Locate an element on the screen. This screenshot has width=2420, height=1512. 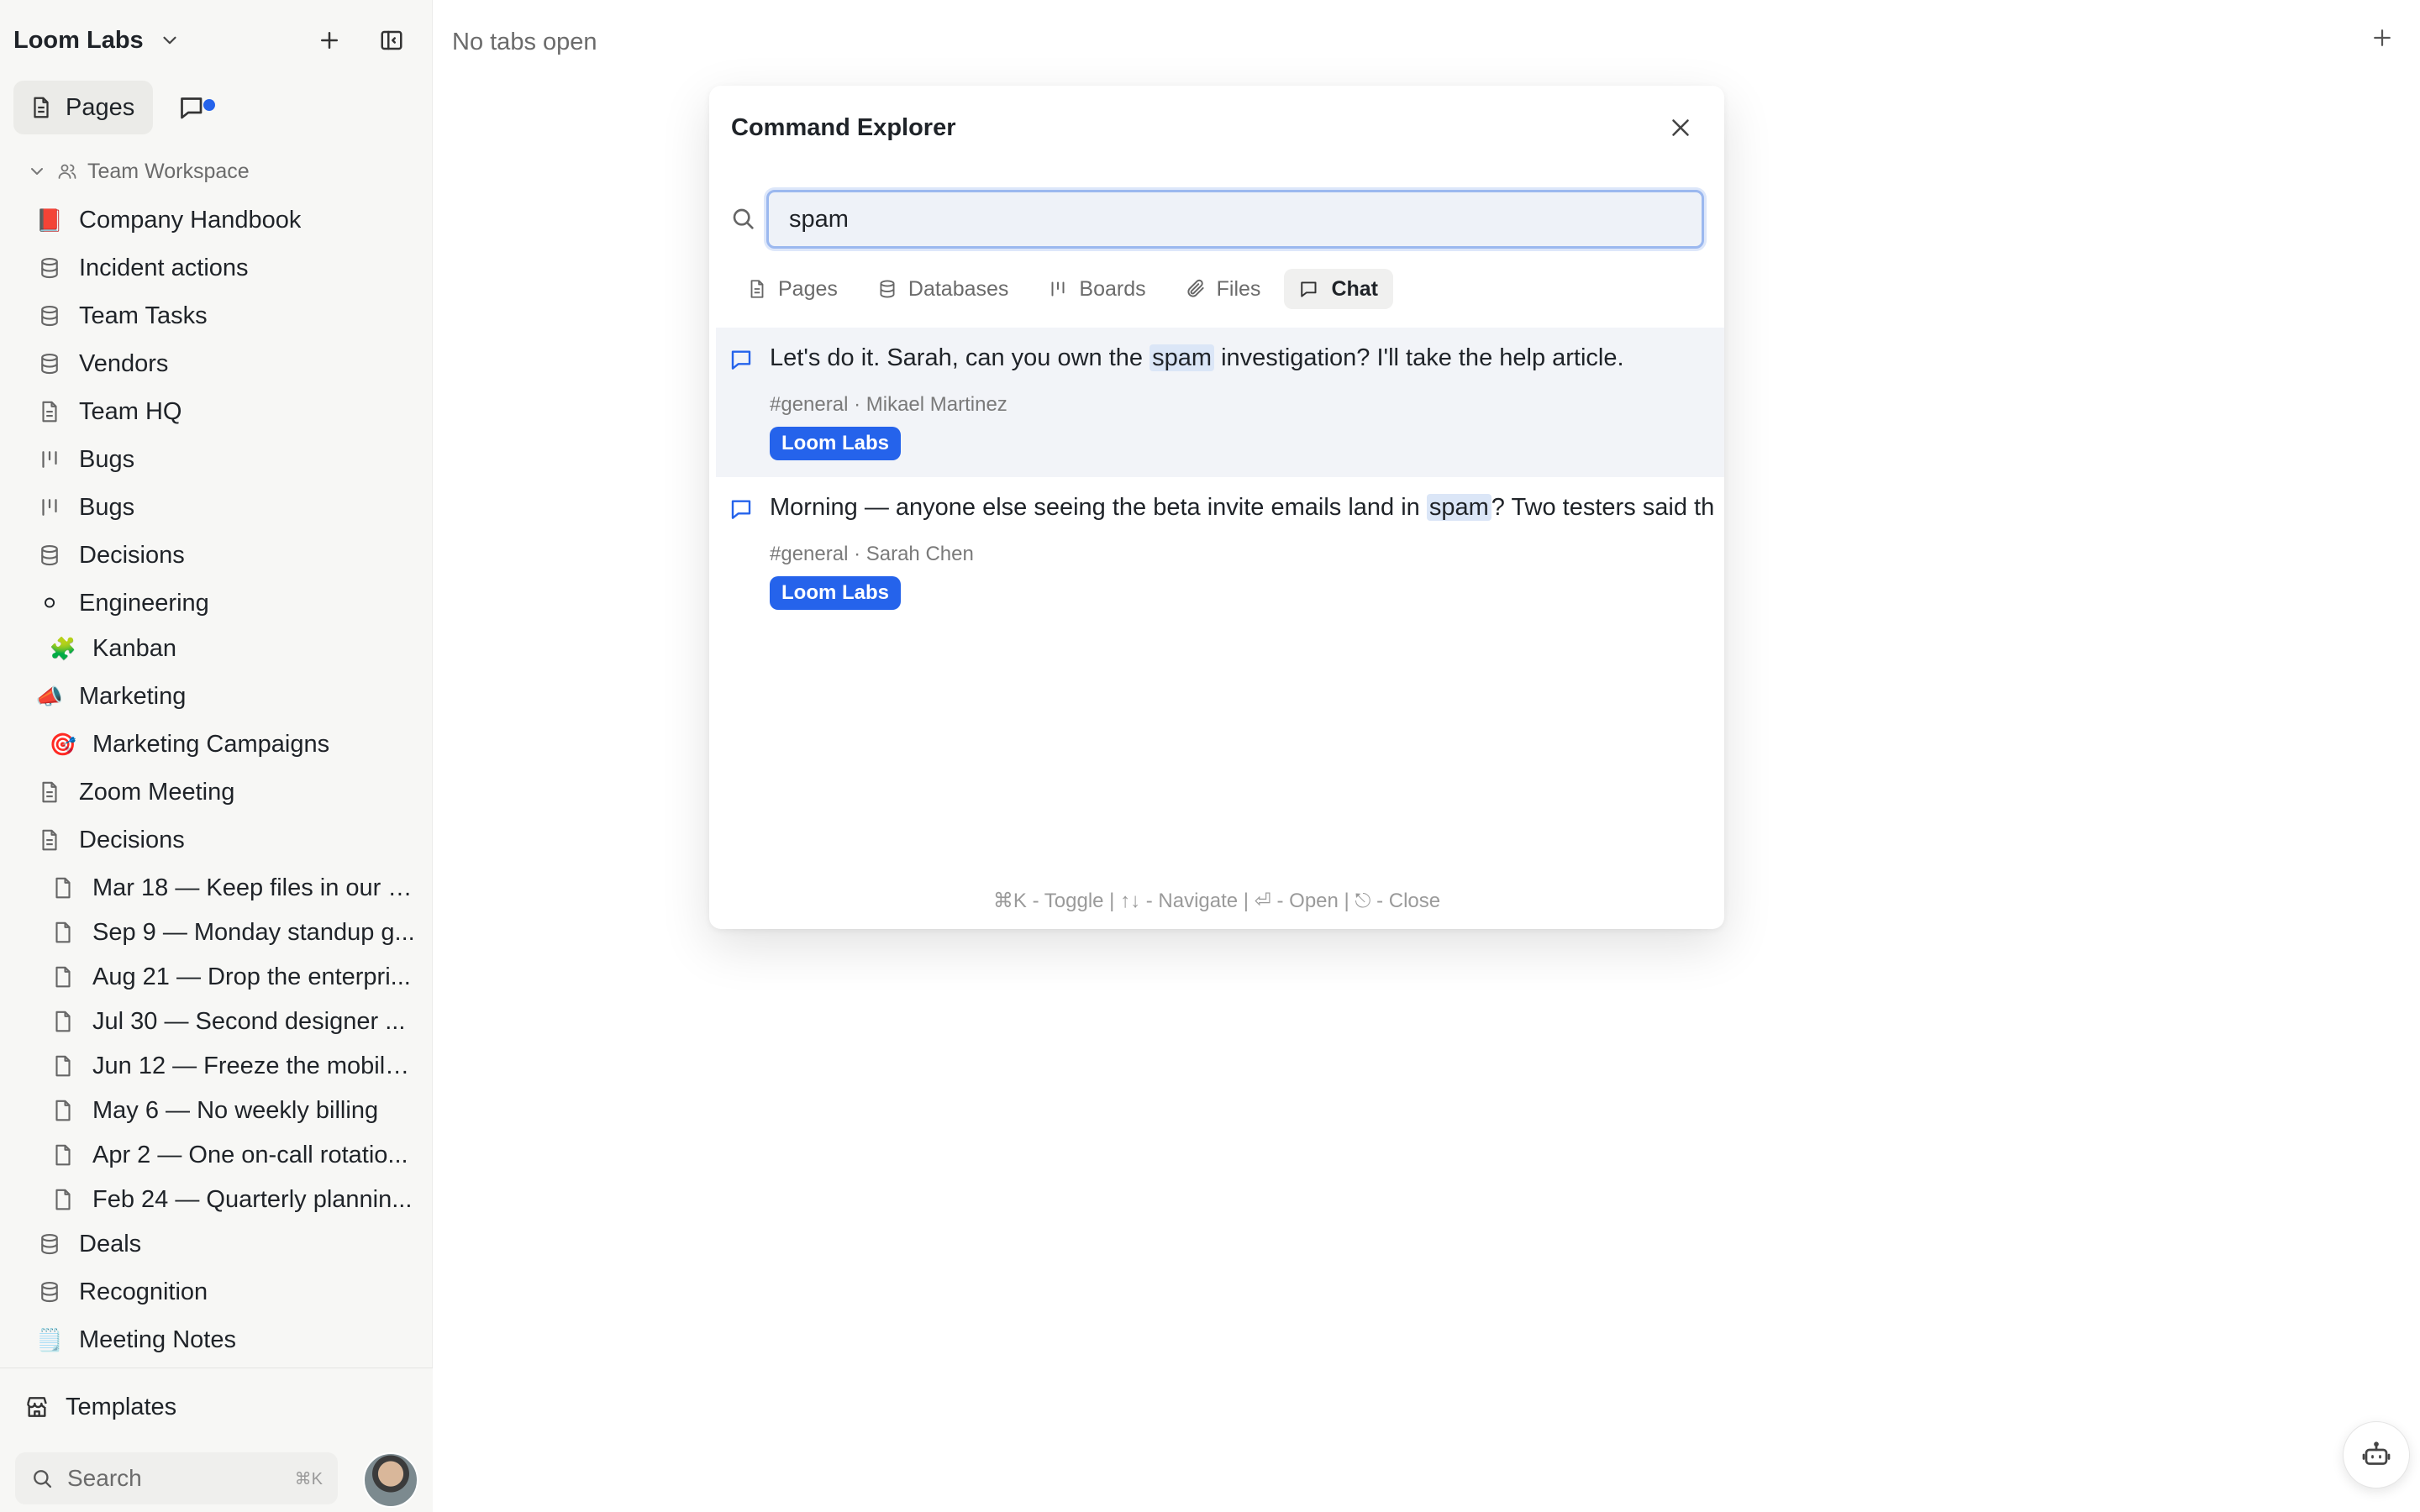
sidebar-mode-switch: Pages is located at coordinates (116, 107).